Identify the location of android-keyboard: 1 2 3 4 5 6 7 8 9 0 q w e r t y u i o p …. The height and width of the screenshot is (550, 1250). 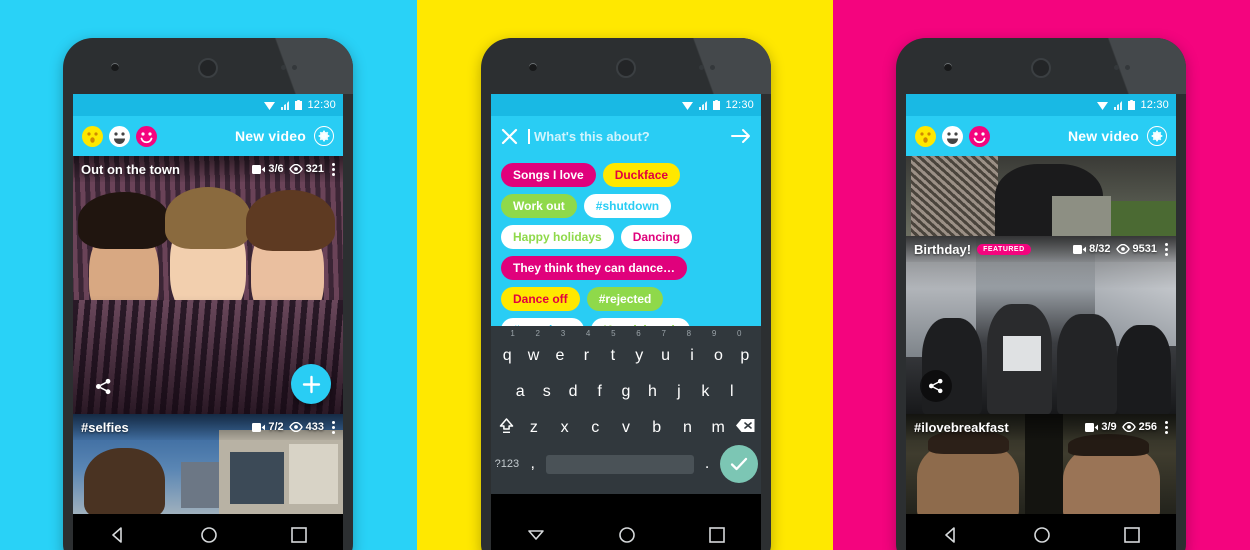
(626, 410).